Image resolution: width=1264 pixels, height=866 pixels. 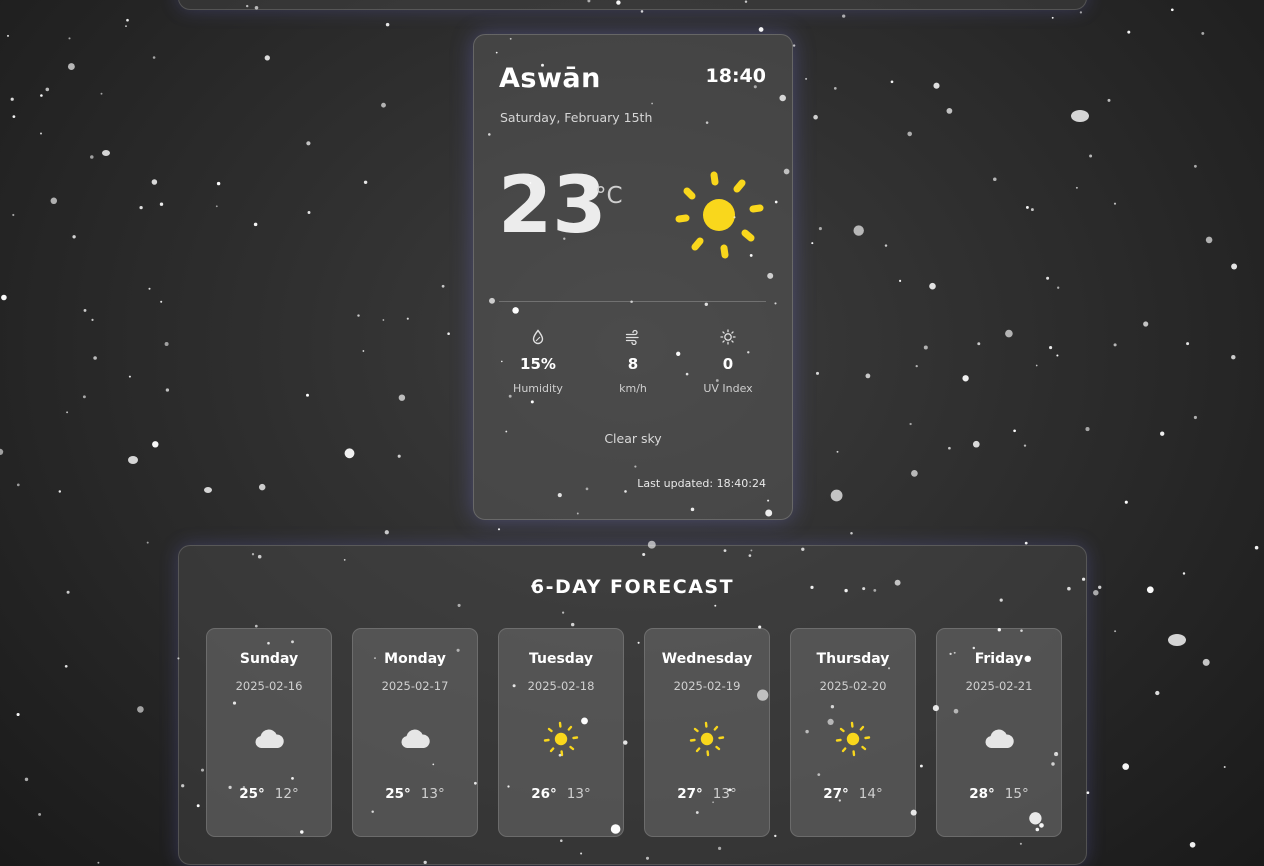 I want to click on day-date: 2025-02-19, so click(x=707, y=686).